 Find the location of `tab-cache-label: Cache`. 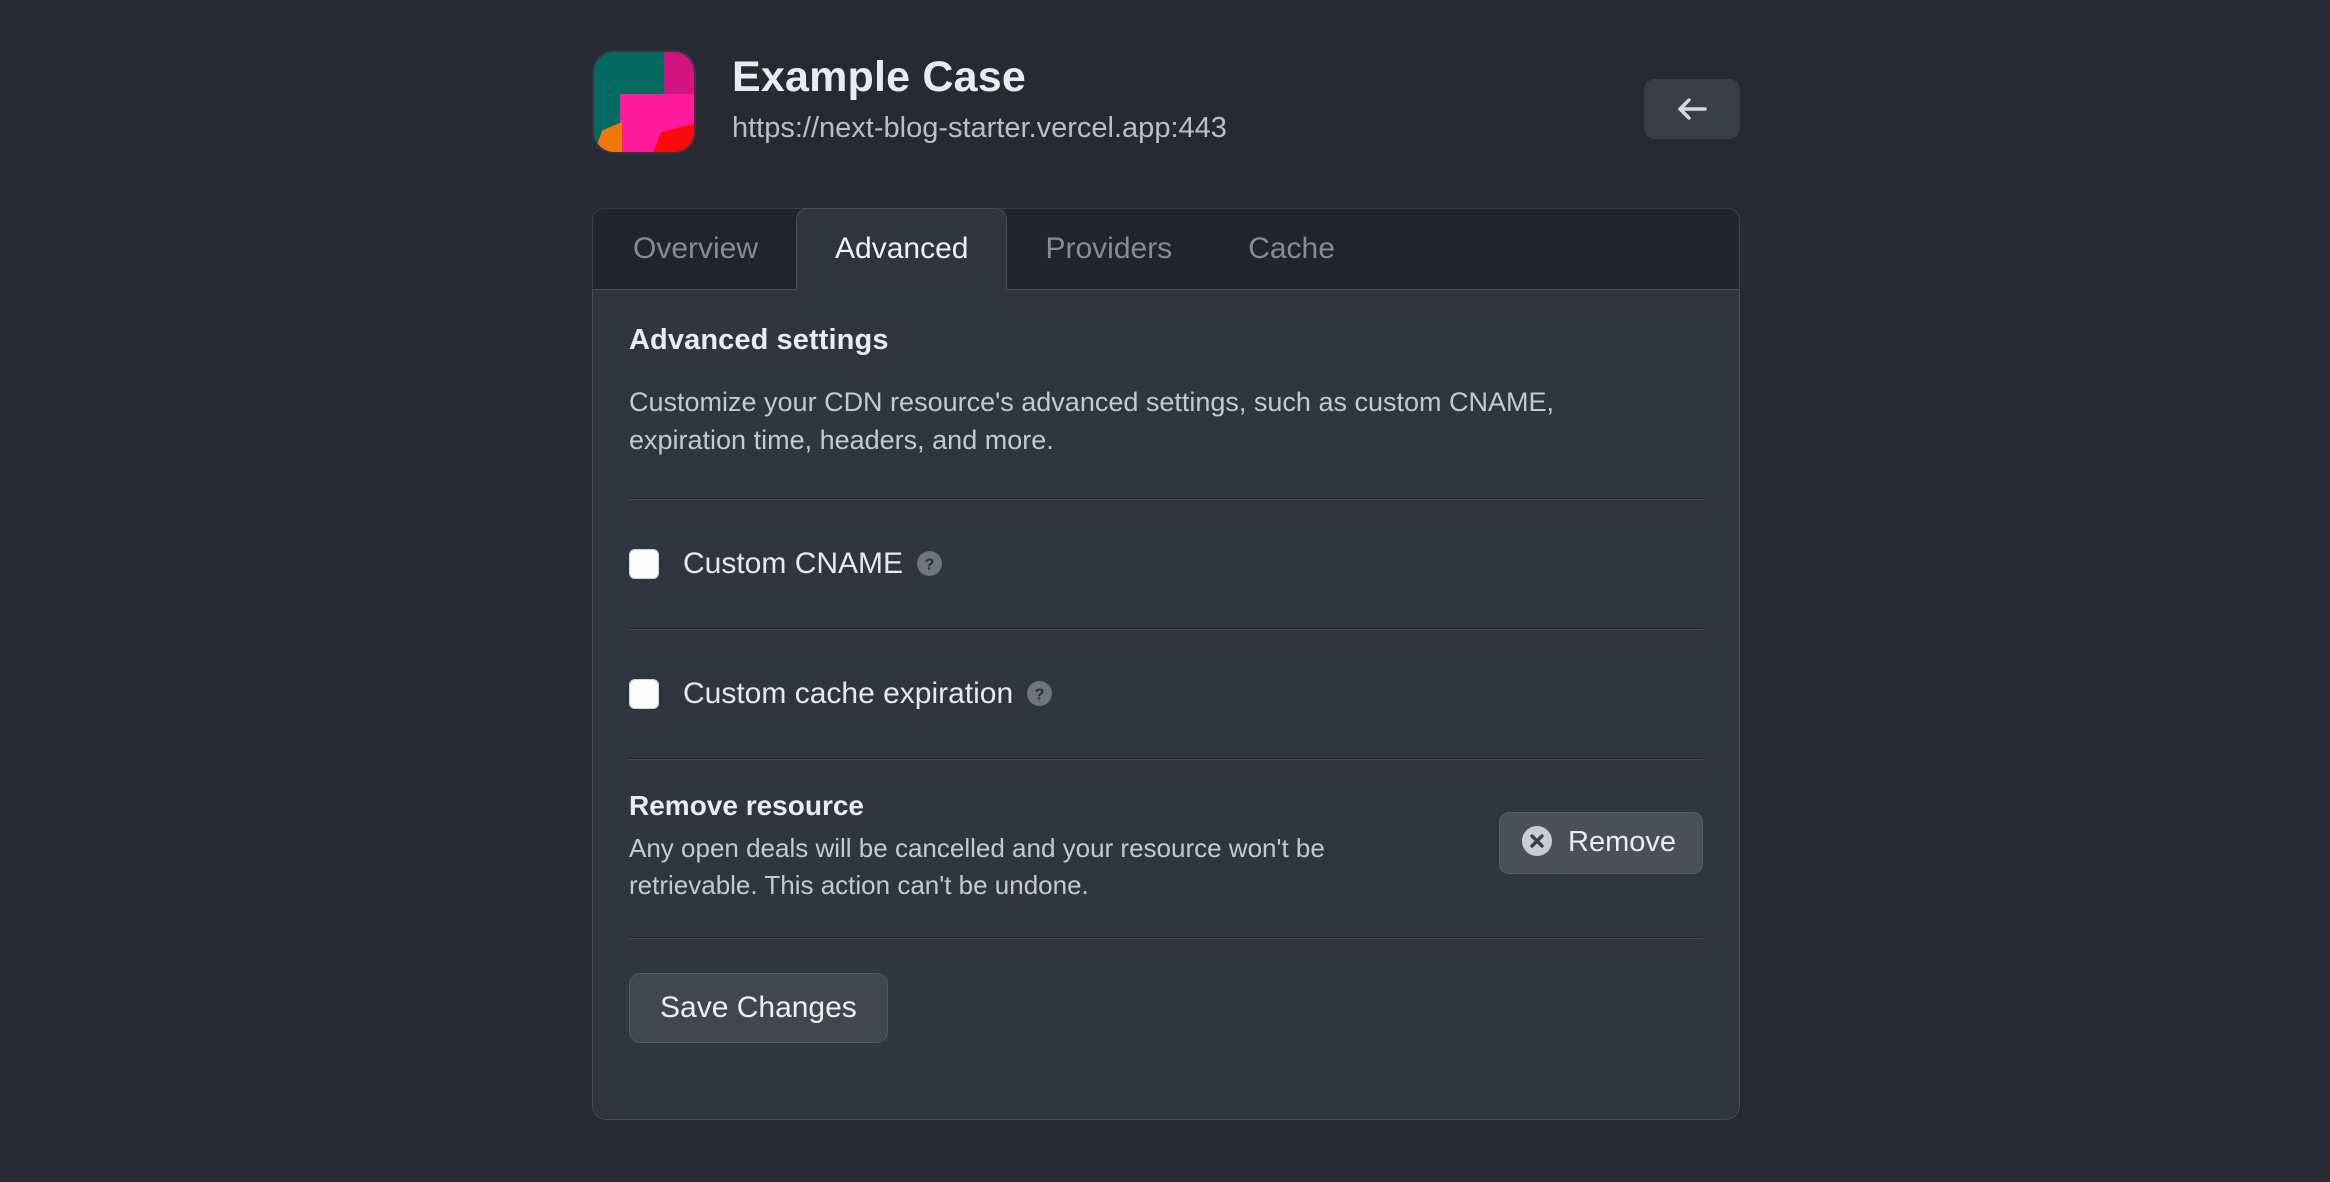

tab-cache-label: Cache is located at coordinates (1291, 248).